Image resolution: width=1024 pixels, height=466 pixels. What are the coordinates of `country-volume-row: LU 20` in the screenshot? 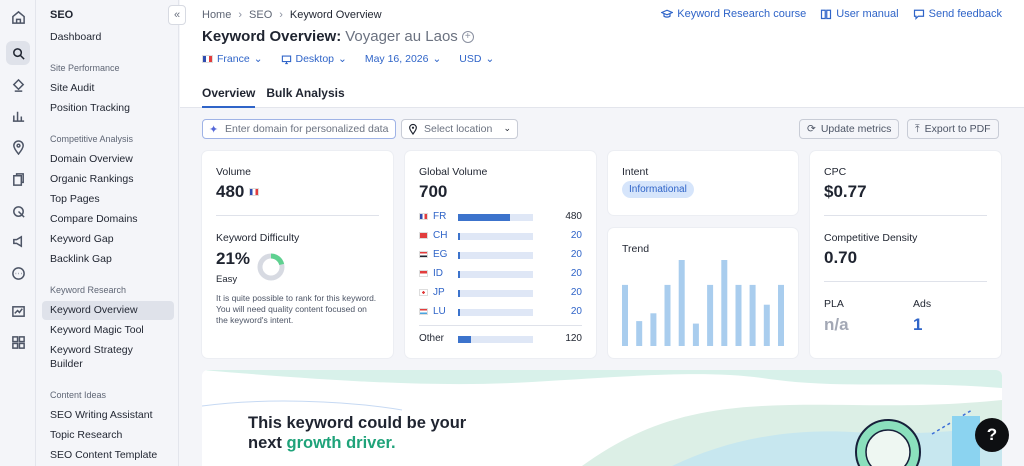 It's located at (500, 312).